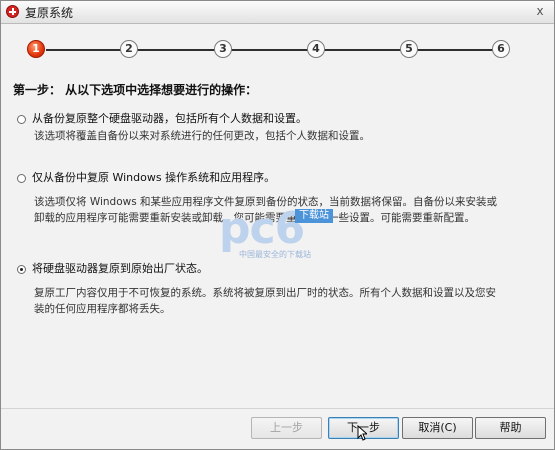 The height and width of the screenshot is (450, 555). I want to click on step-2: 2, so click(129, 49).